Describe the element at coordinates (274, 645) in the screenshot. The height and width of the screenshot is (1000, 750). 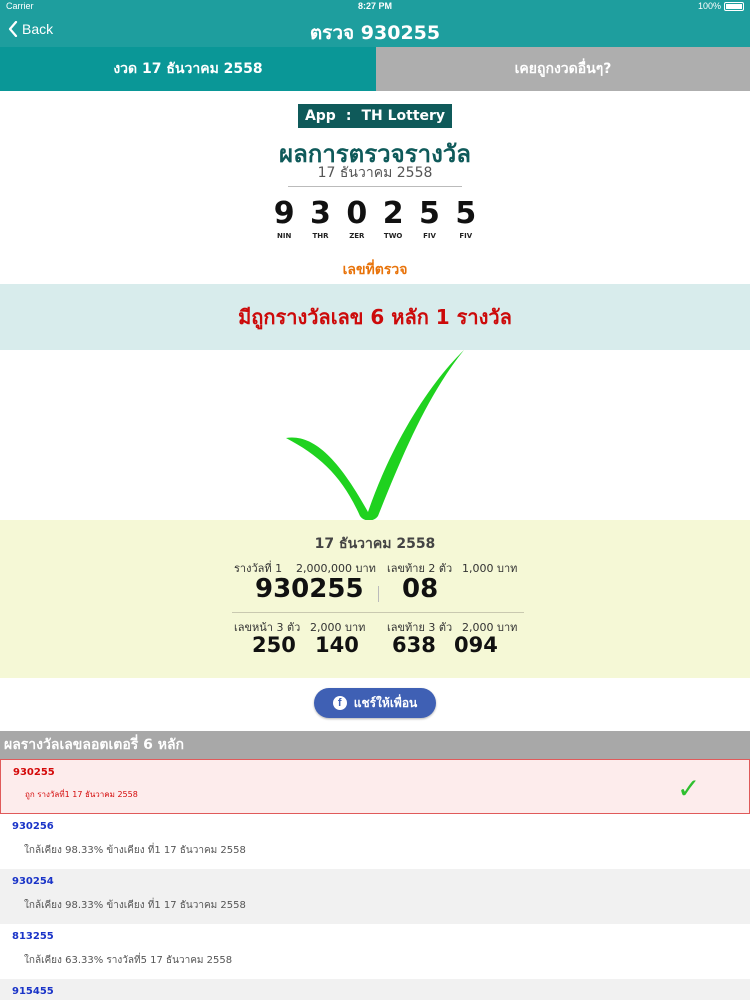
I see `front3-number: 250` at that location.